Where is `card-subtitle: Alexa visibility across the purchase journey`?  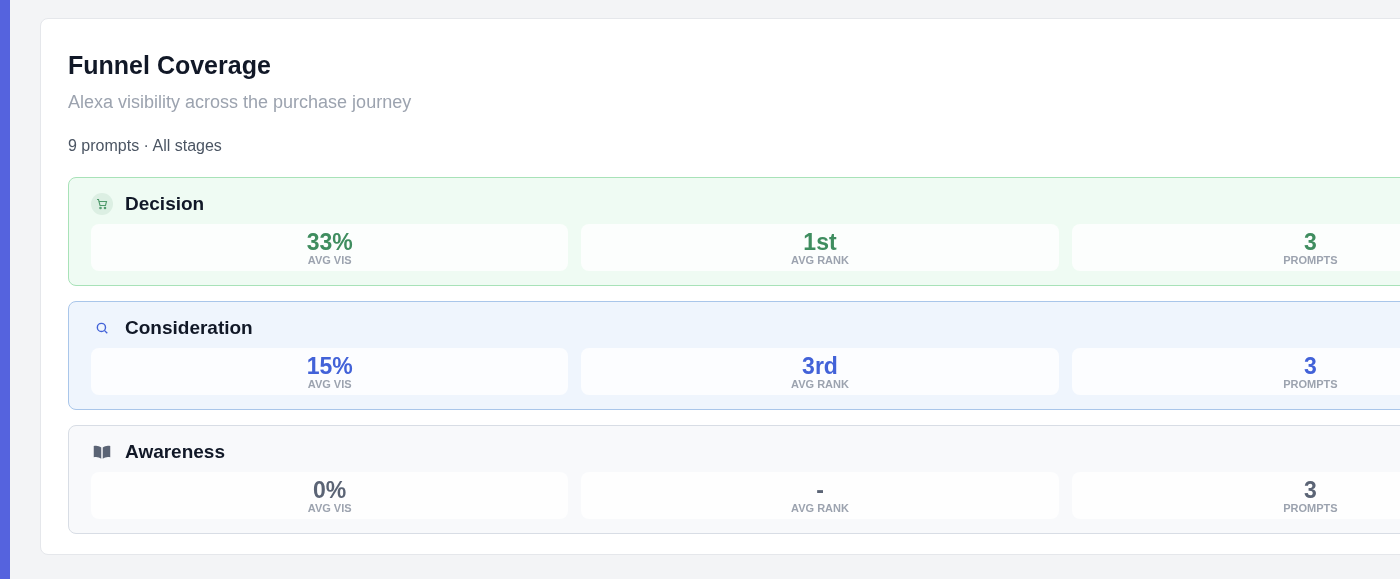 card-subtitle: Alexa visibility across the purchase journey is located at coordinates (240, 102).